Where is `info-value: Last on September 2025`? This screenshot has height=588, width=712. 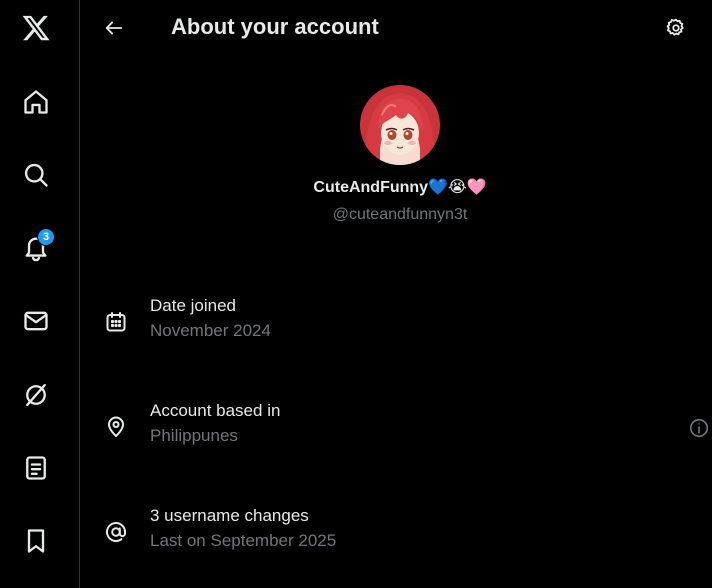 info-value: Last on September 2025 is located at coordinates (243, 540).